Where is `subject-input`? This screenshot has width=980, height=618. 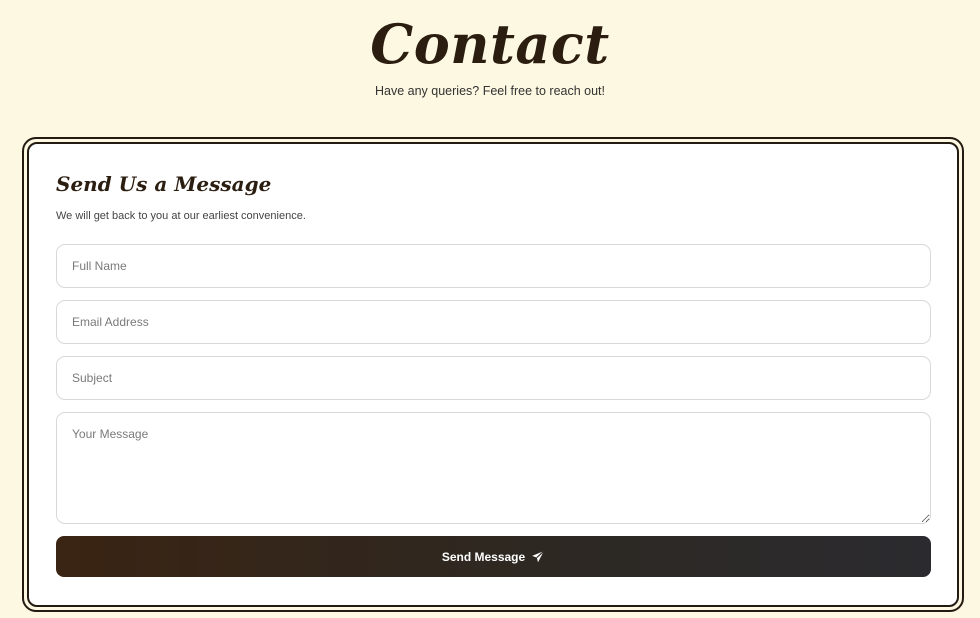
subject-input is located at coordinates (493, 378).